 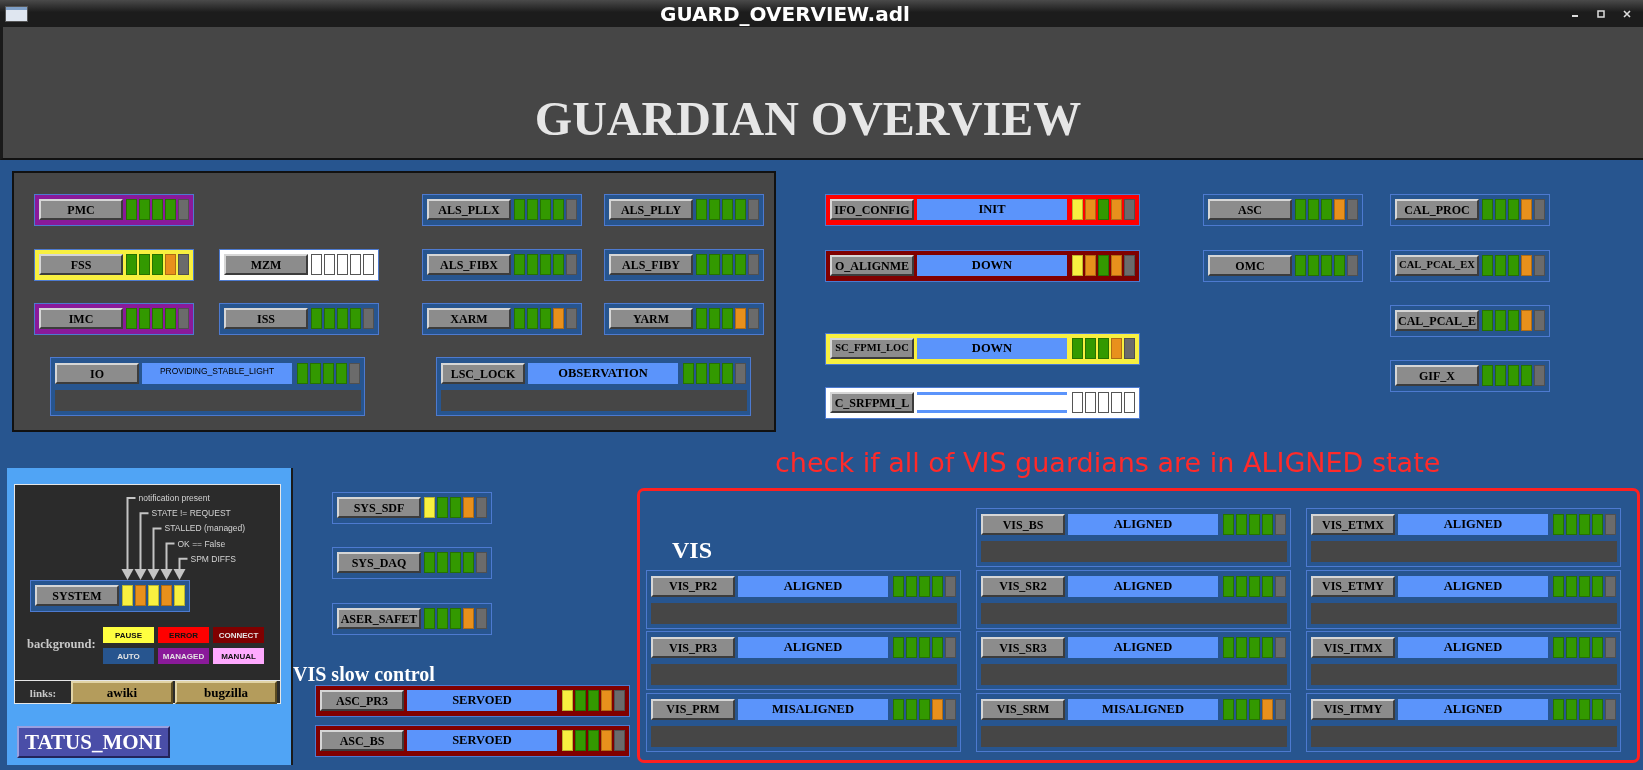 What do you see at coordinates (183, 656) in the screenshot?
I see `legend-item: MANAGED` at bounding box center [183, 656].